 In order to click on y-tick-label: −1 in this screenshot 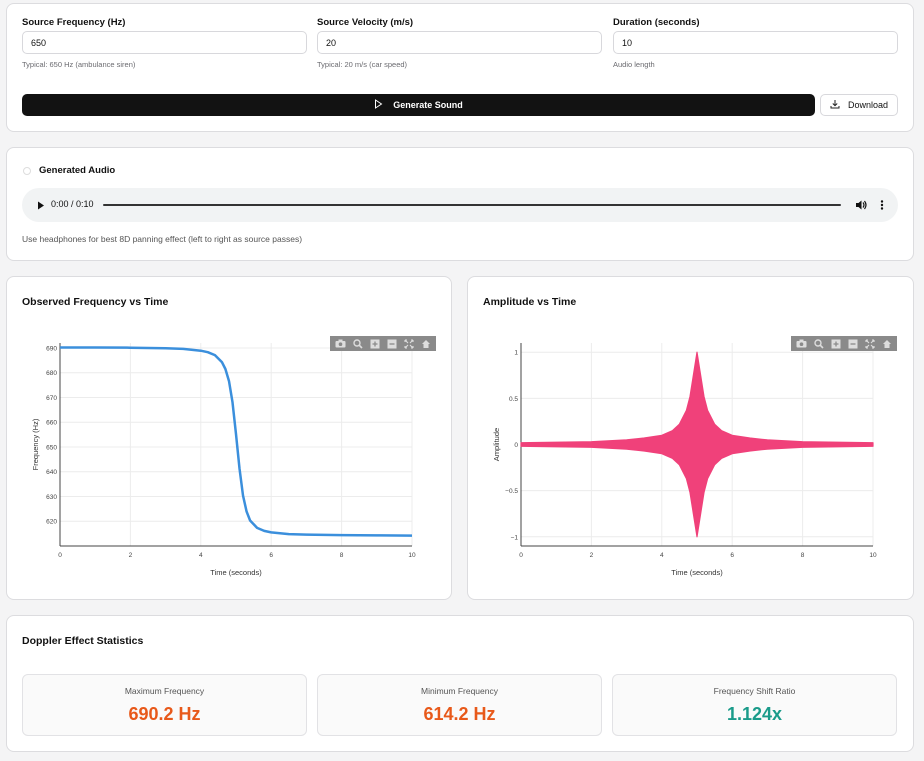, I will do `click(515, 537)`.